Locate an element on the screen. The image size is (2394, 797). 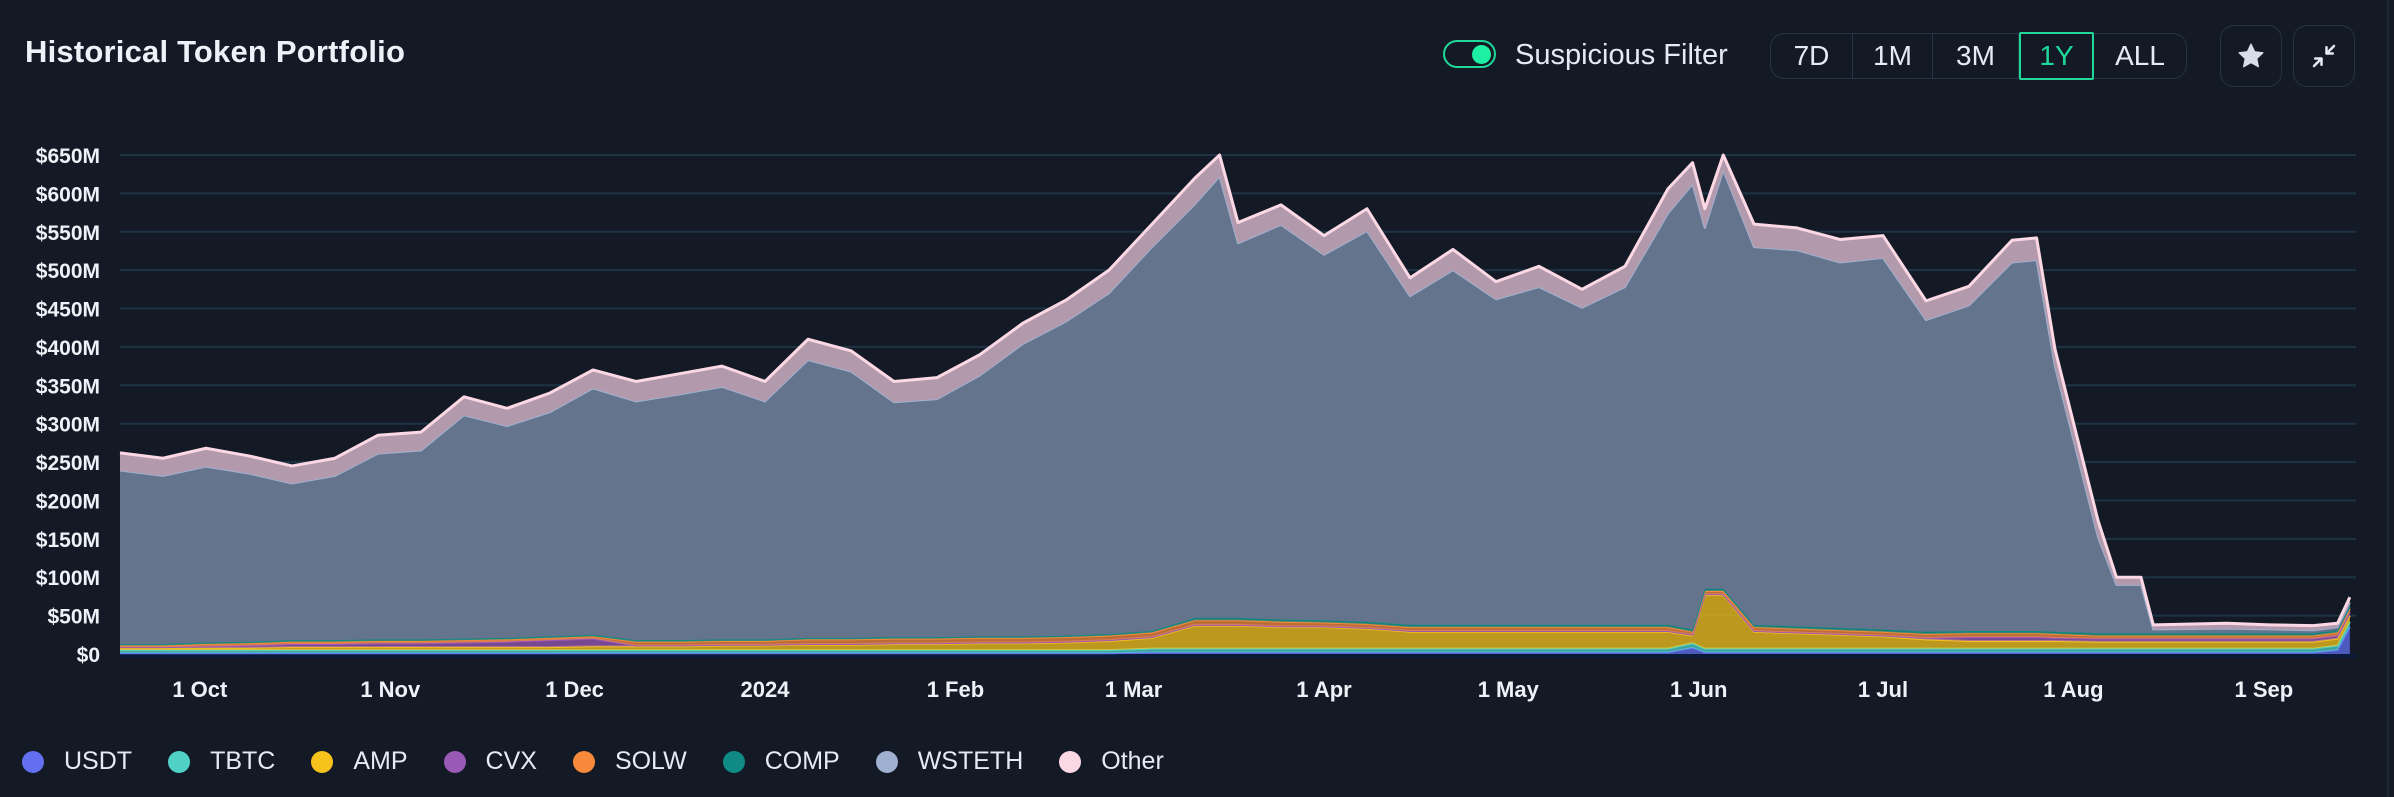
y-tick-label: $200M is located at coordinates (68, 501).